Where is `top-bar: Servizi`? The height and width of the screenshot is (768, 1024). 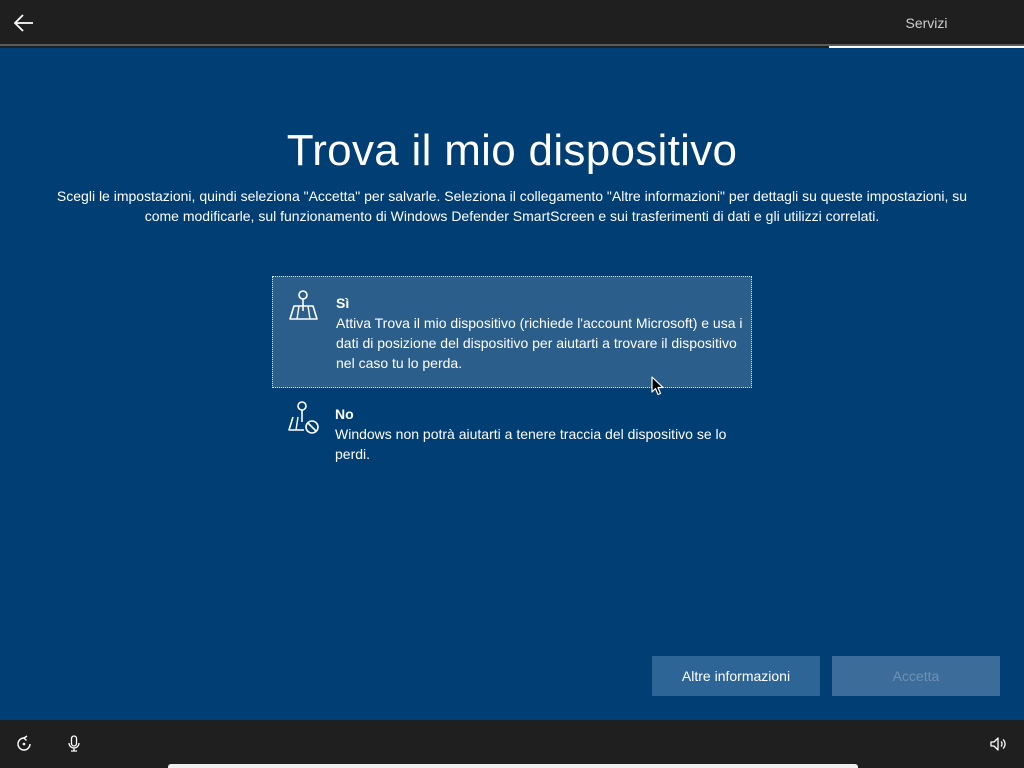 top-bar: Servizi is located at coordinates (512, 24).